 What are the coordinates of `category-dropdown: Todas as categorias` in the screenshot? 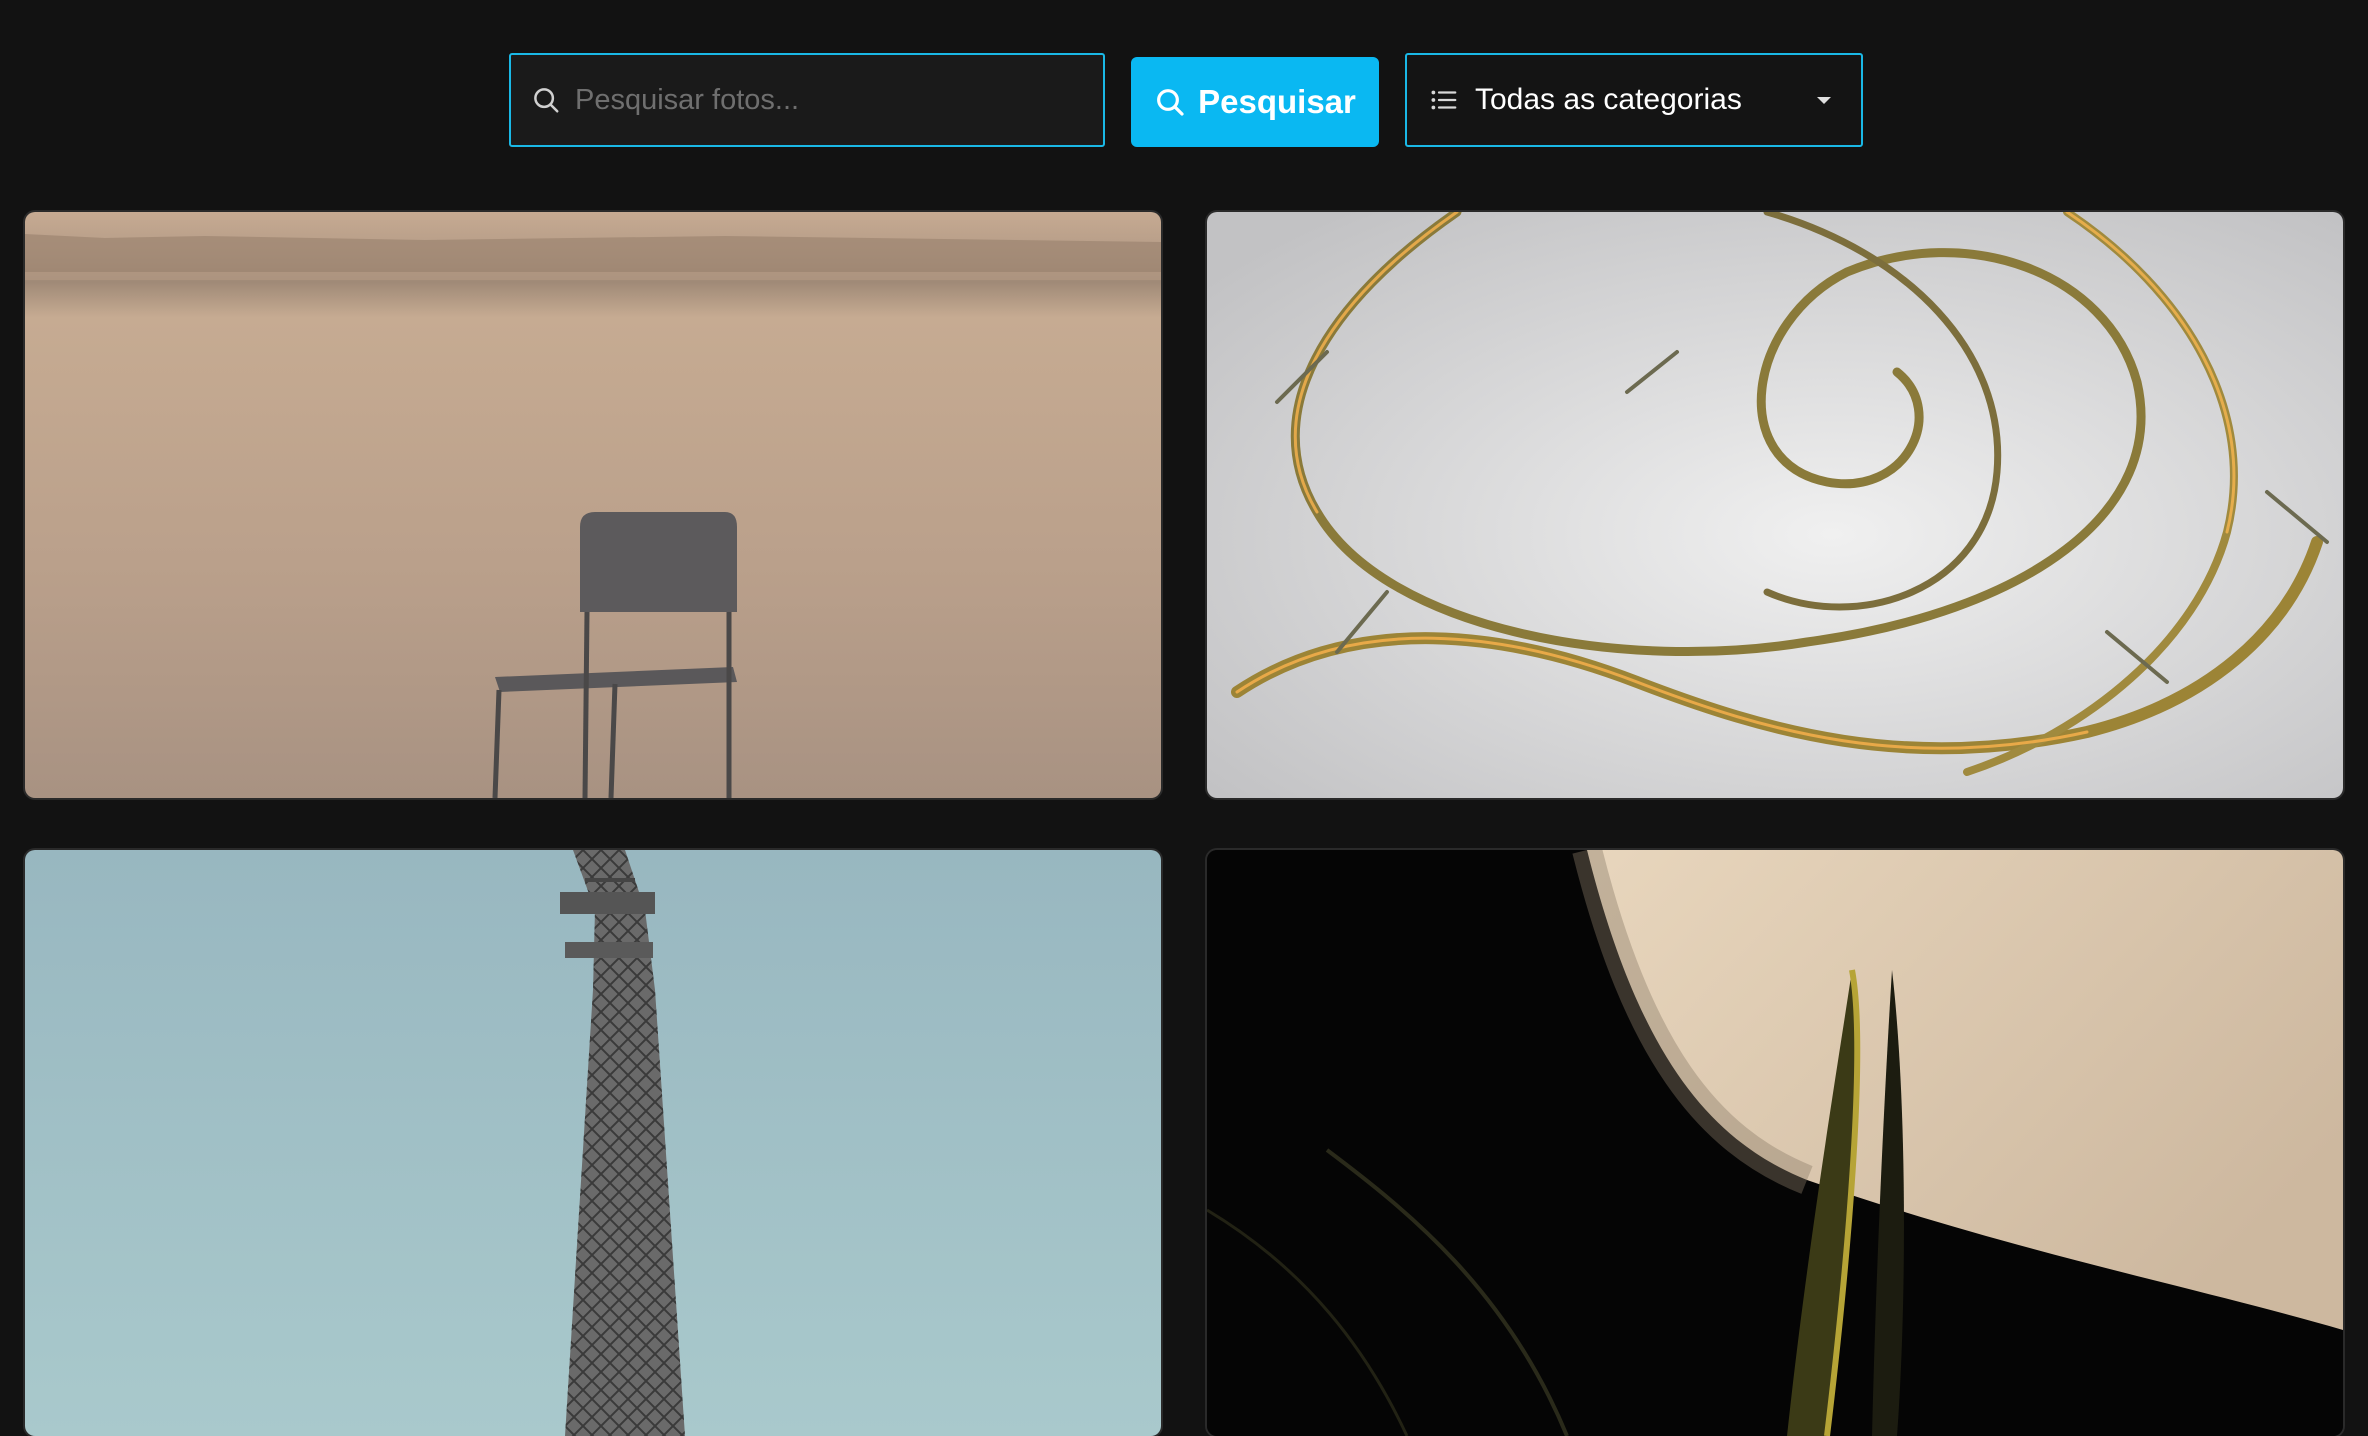 It's located at (1634, 100).